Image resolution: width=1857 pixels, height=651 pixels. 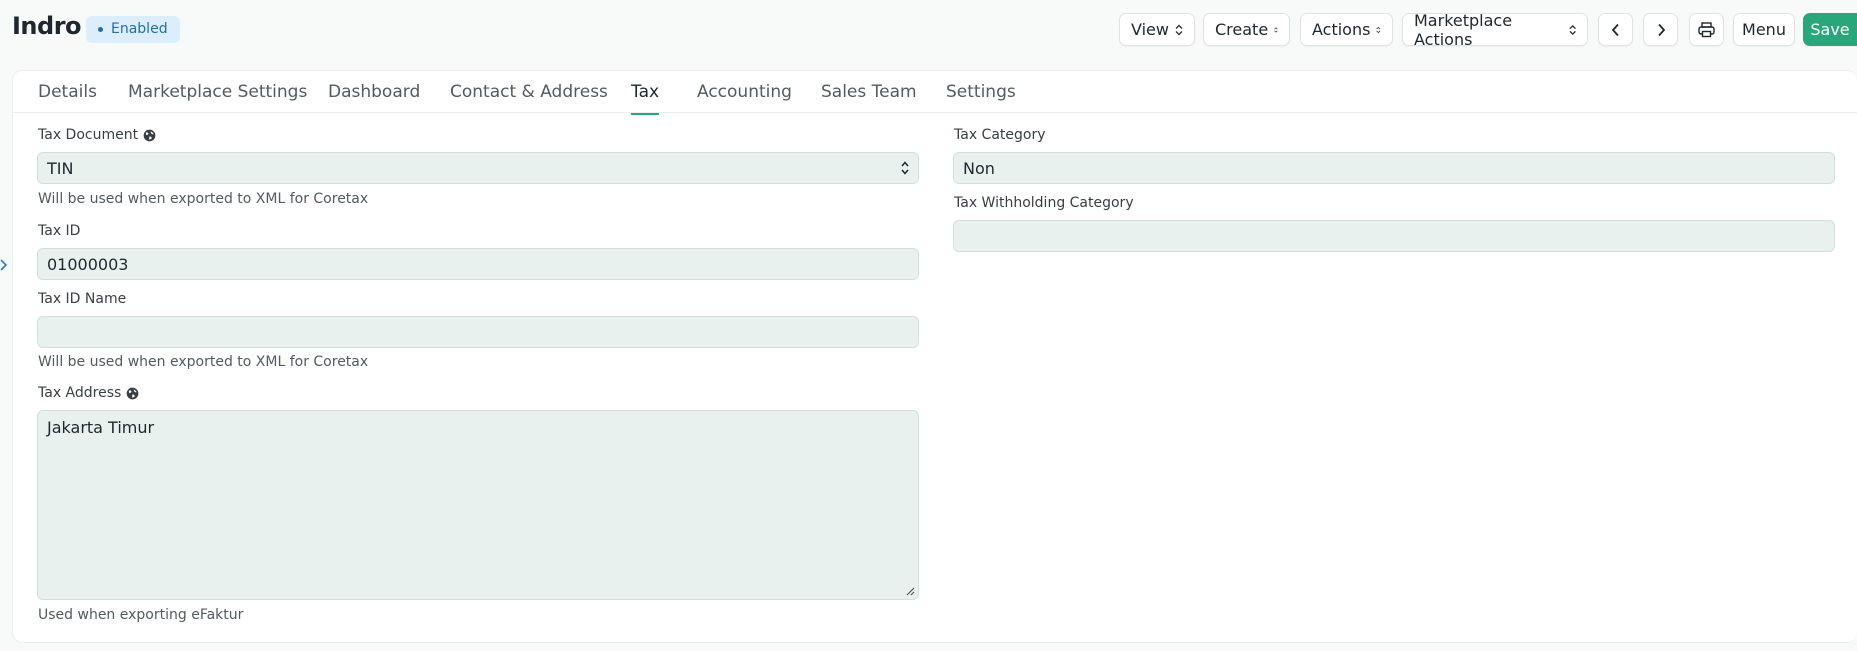 What do you see at coordinates (4, 265) in the screenshot?
I see `sidebar-toggle-icon` at bounding box center [4, 265].